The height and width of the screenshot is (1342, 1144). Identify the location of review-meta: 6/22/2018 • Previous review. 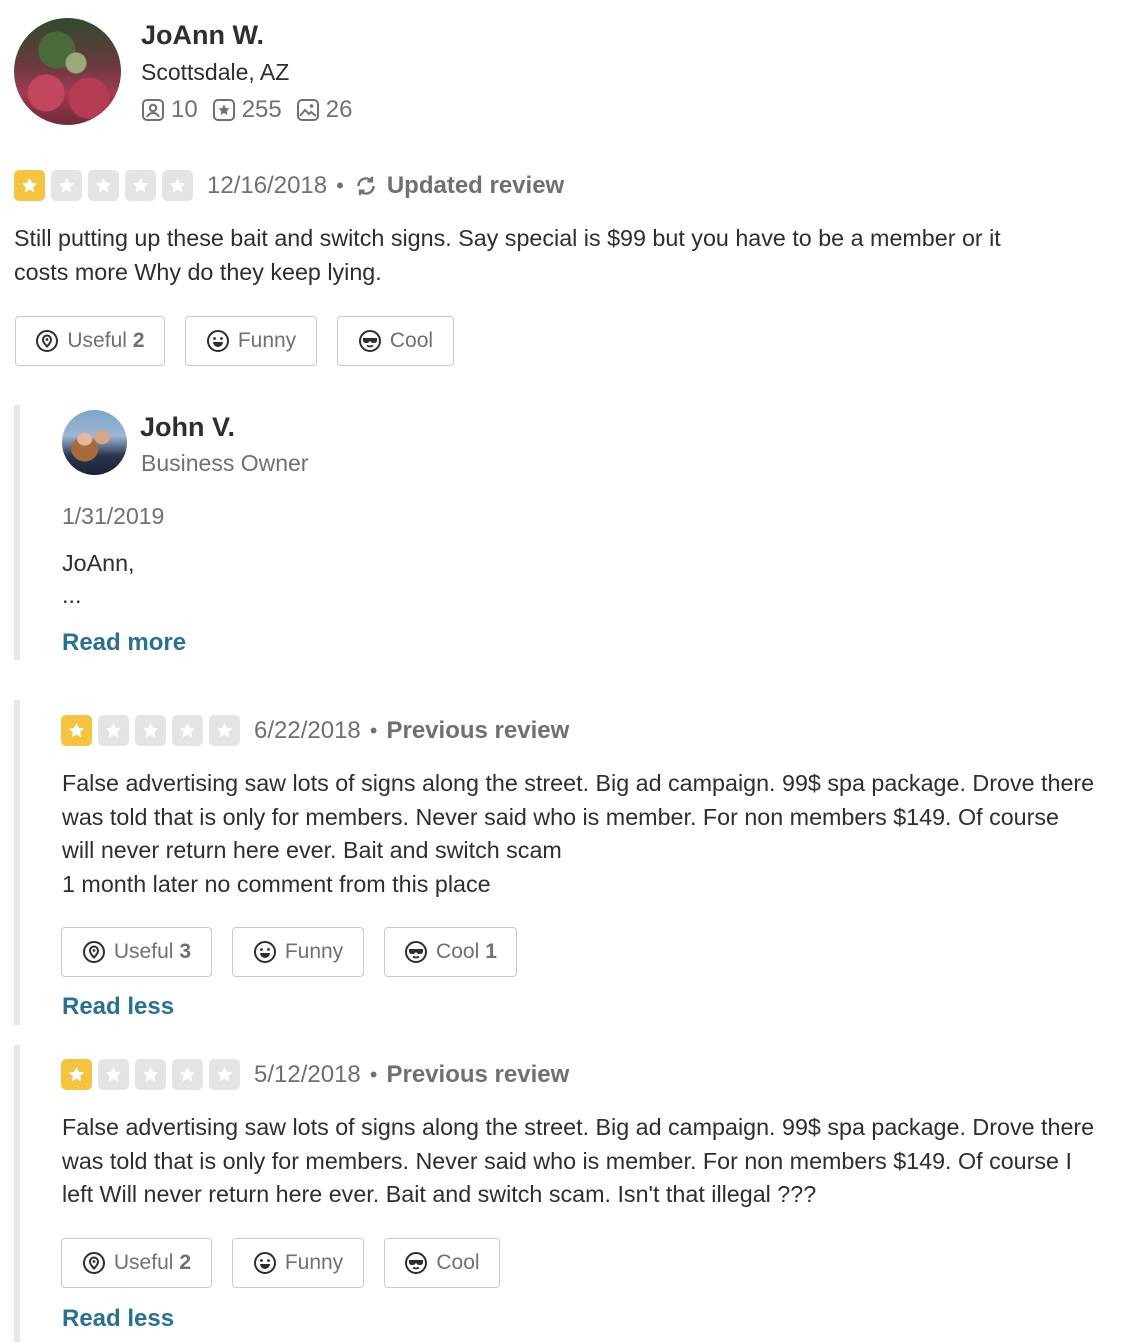
(411, 730).